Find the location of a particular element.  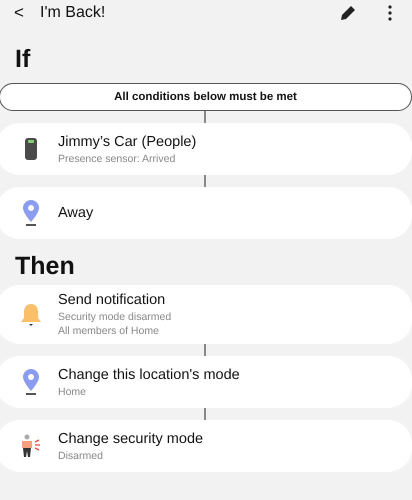

card-title: Away is located at coordinates (76, 213).